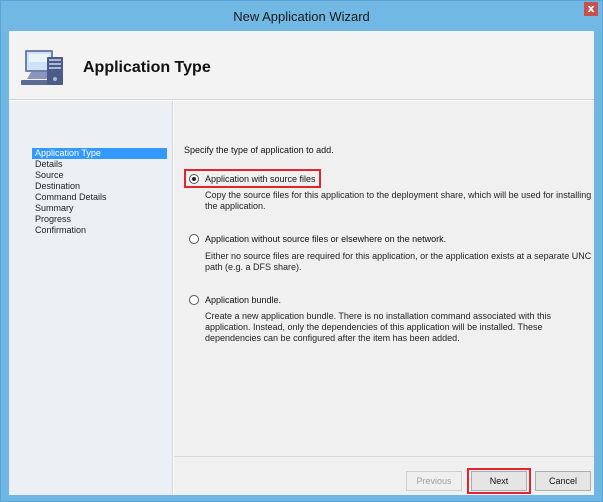 This screenshot has height=502, width=603. I want to click on nav-item-application-type: Application Type, so click(99, 153).